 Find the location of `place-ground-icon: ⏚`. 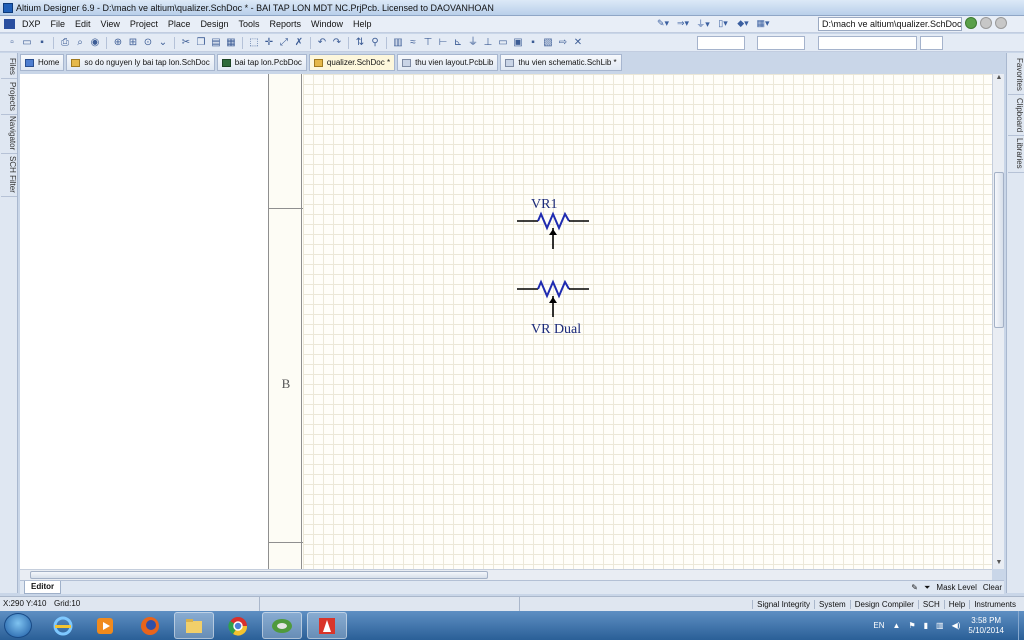

place-ground-icon: ⏚ is located at coordinates (473, 43).